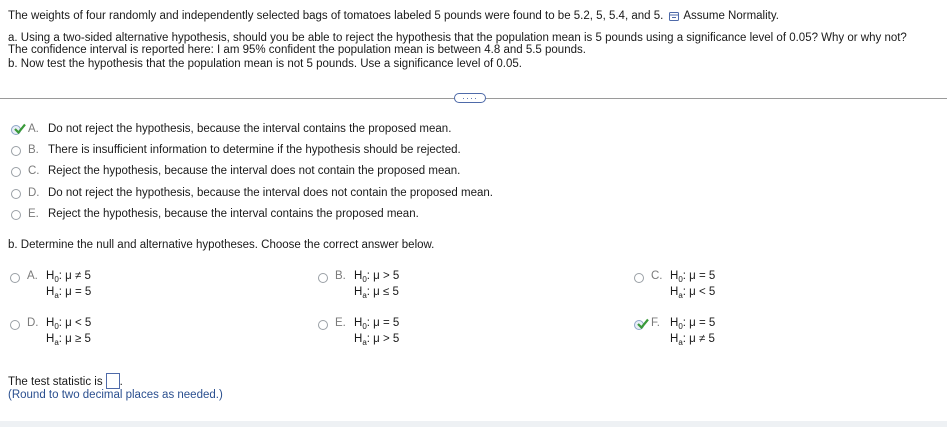  What do you see at coordinates (115, 395) in the screenshot?
I see `rounding-hint: (Round to two decimal places as needed.)` at bounding box center [115, 395].